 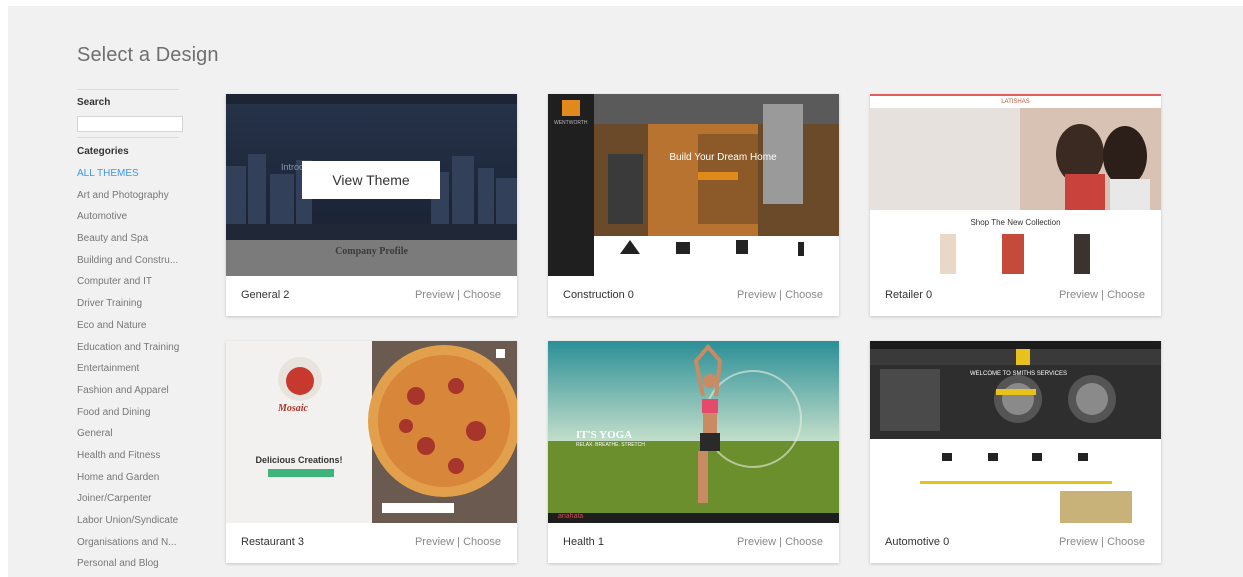 What do you see at coordinates (1015, 543) in the screenshot?
I see `card-footer: Automotive 0 Preview | Choose` at bounding box center [1015, 543].